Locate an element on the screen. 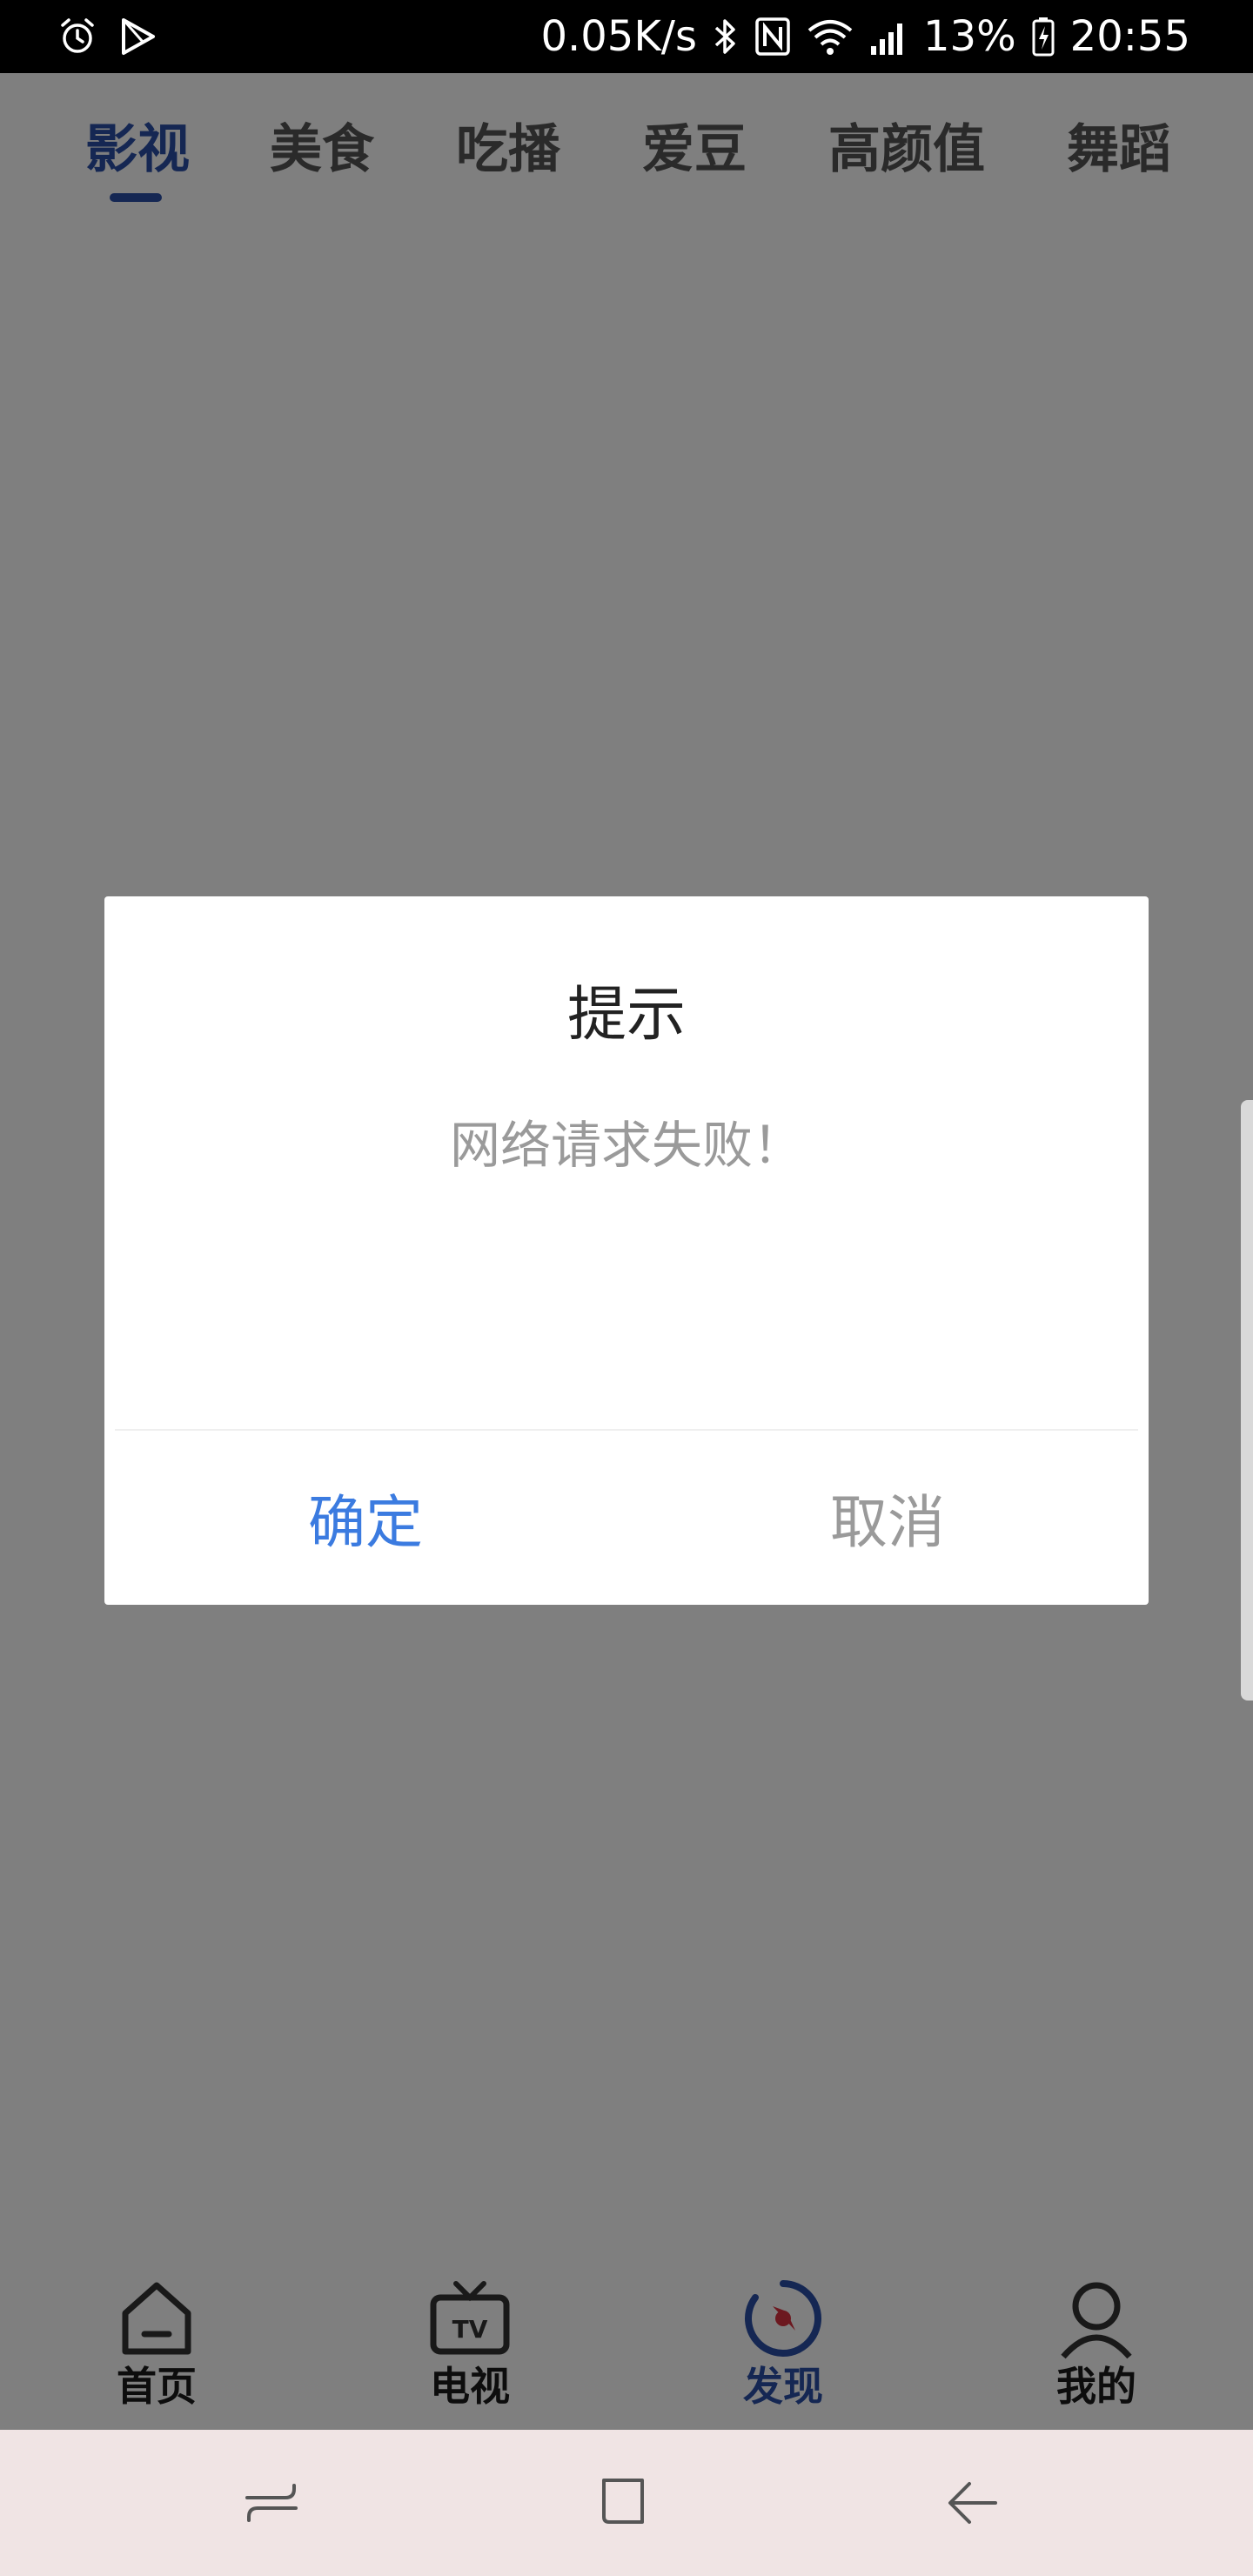 Image resolution: width=1253 pixels, height=2576 pixels. play-store-icon is located at coordinates (138, 37).